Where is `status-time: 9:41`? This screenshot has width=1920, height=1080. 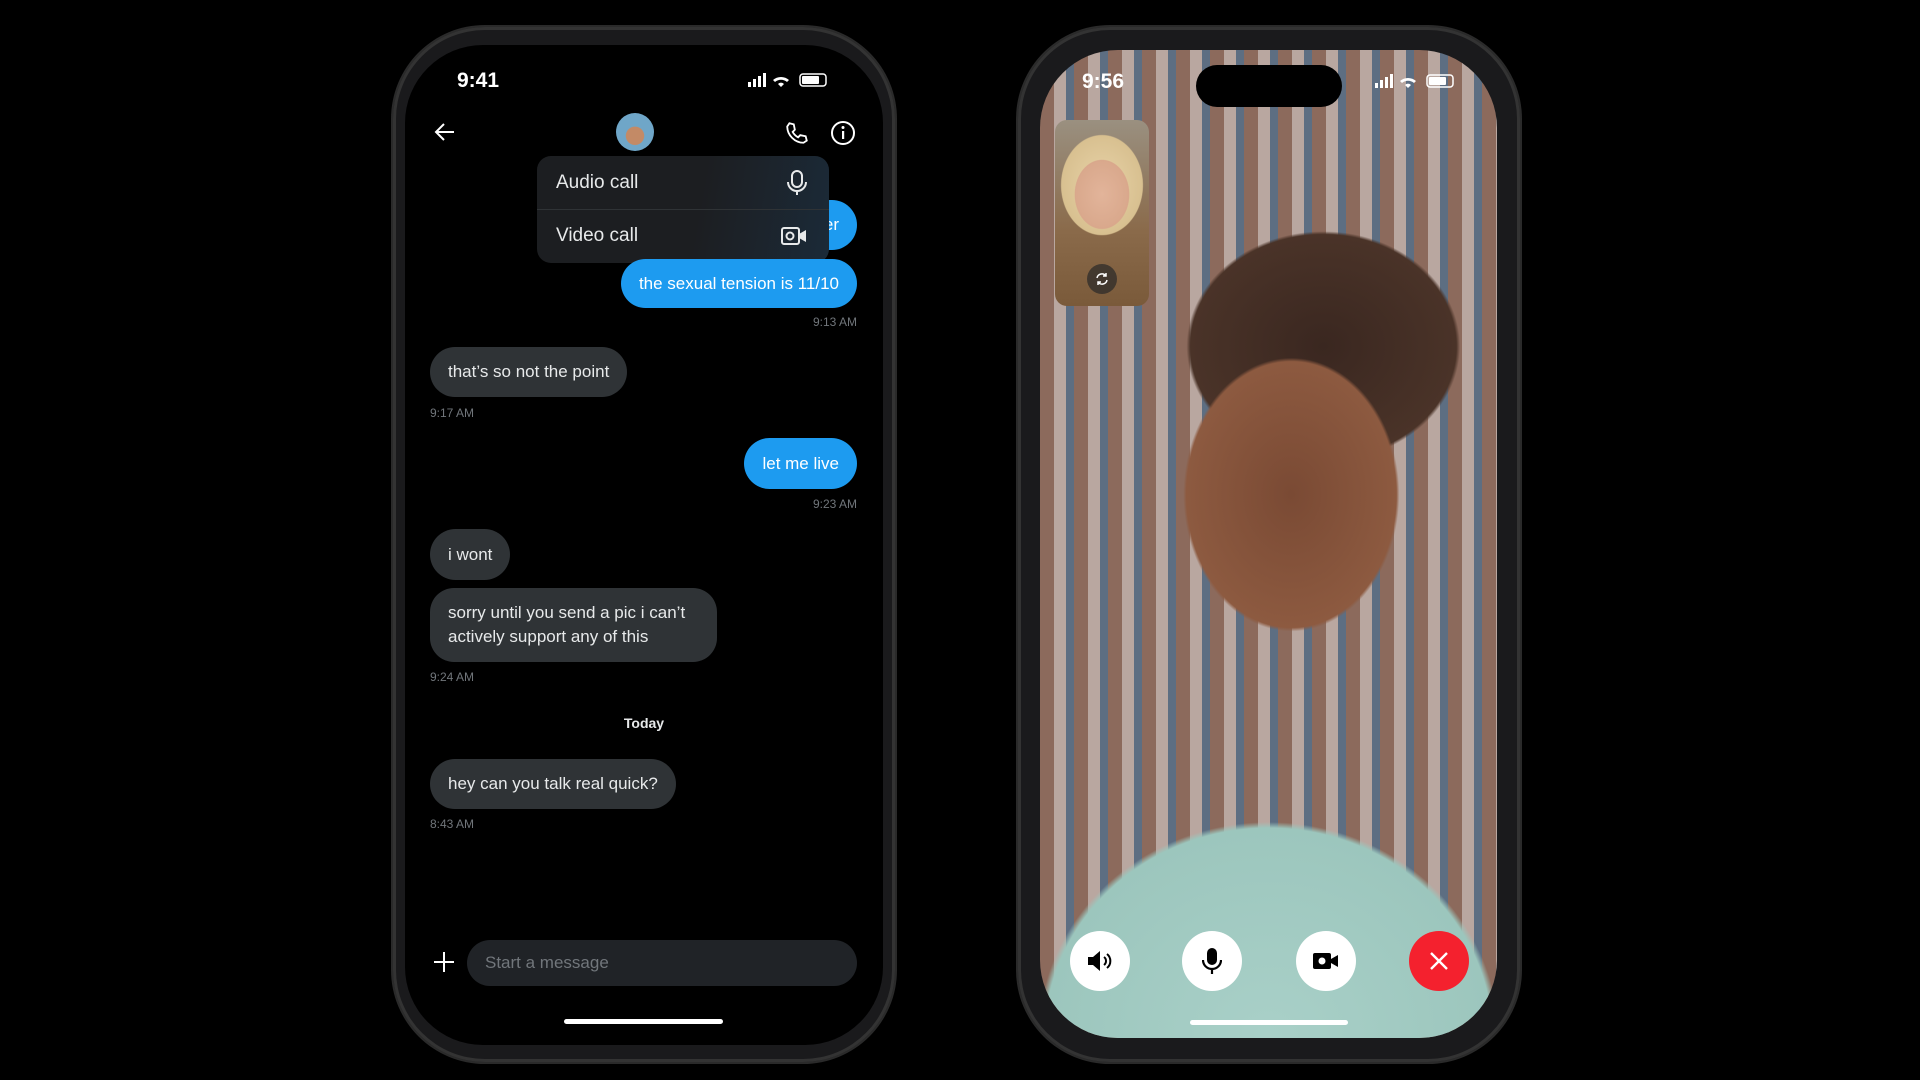 status-time: 9:41 is located at coordinates (478, 80).